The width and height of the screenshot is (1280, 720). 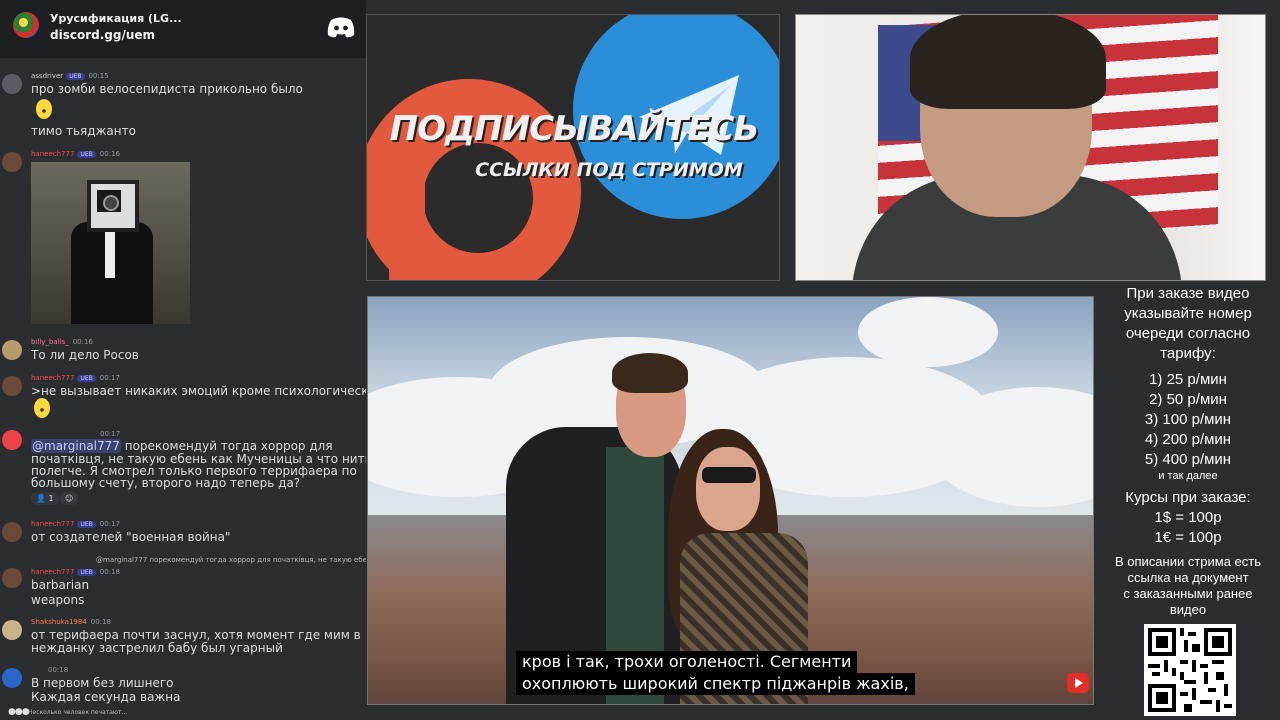 I want to click on price-tier: 3) 100 р/мин, so click(x=1188, y=419).